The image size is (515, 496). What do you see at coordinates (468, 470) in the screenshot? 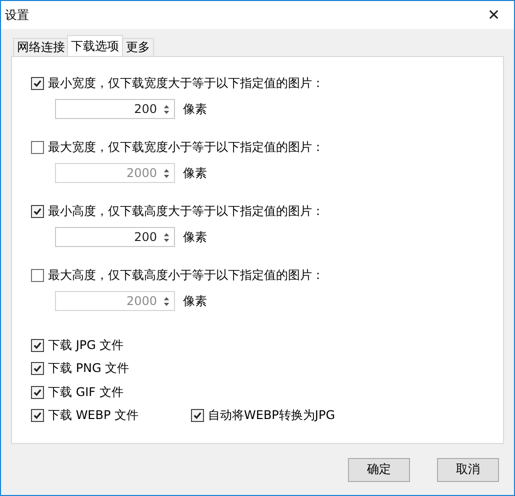
I see `cancel-button: 取消` at bounding box center [468, 470].